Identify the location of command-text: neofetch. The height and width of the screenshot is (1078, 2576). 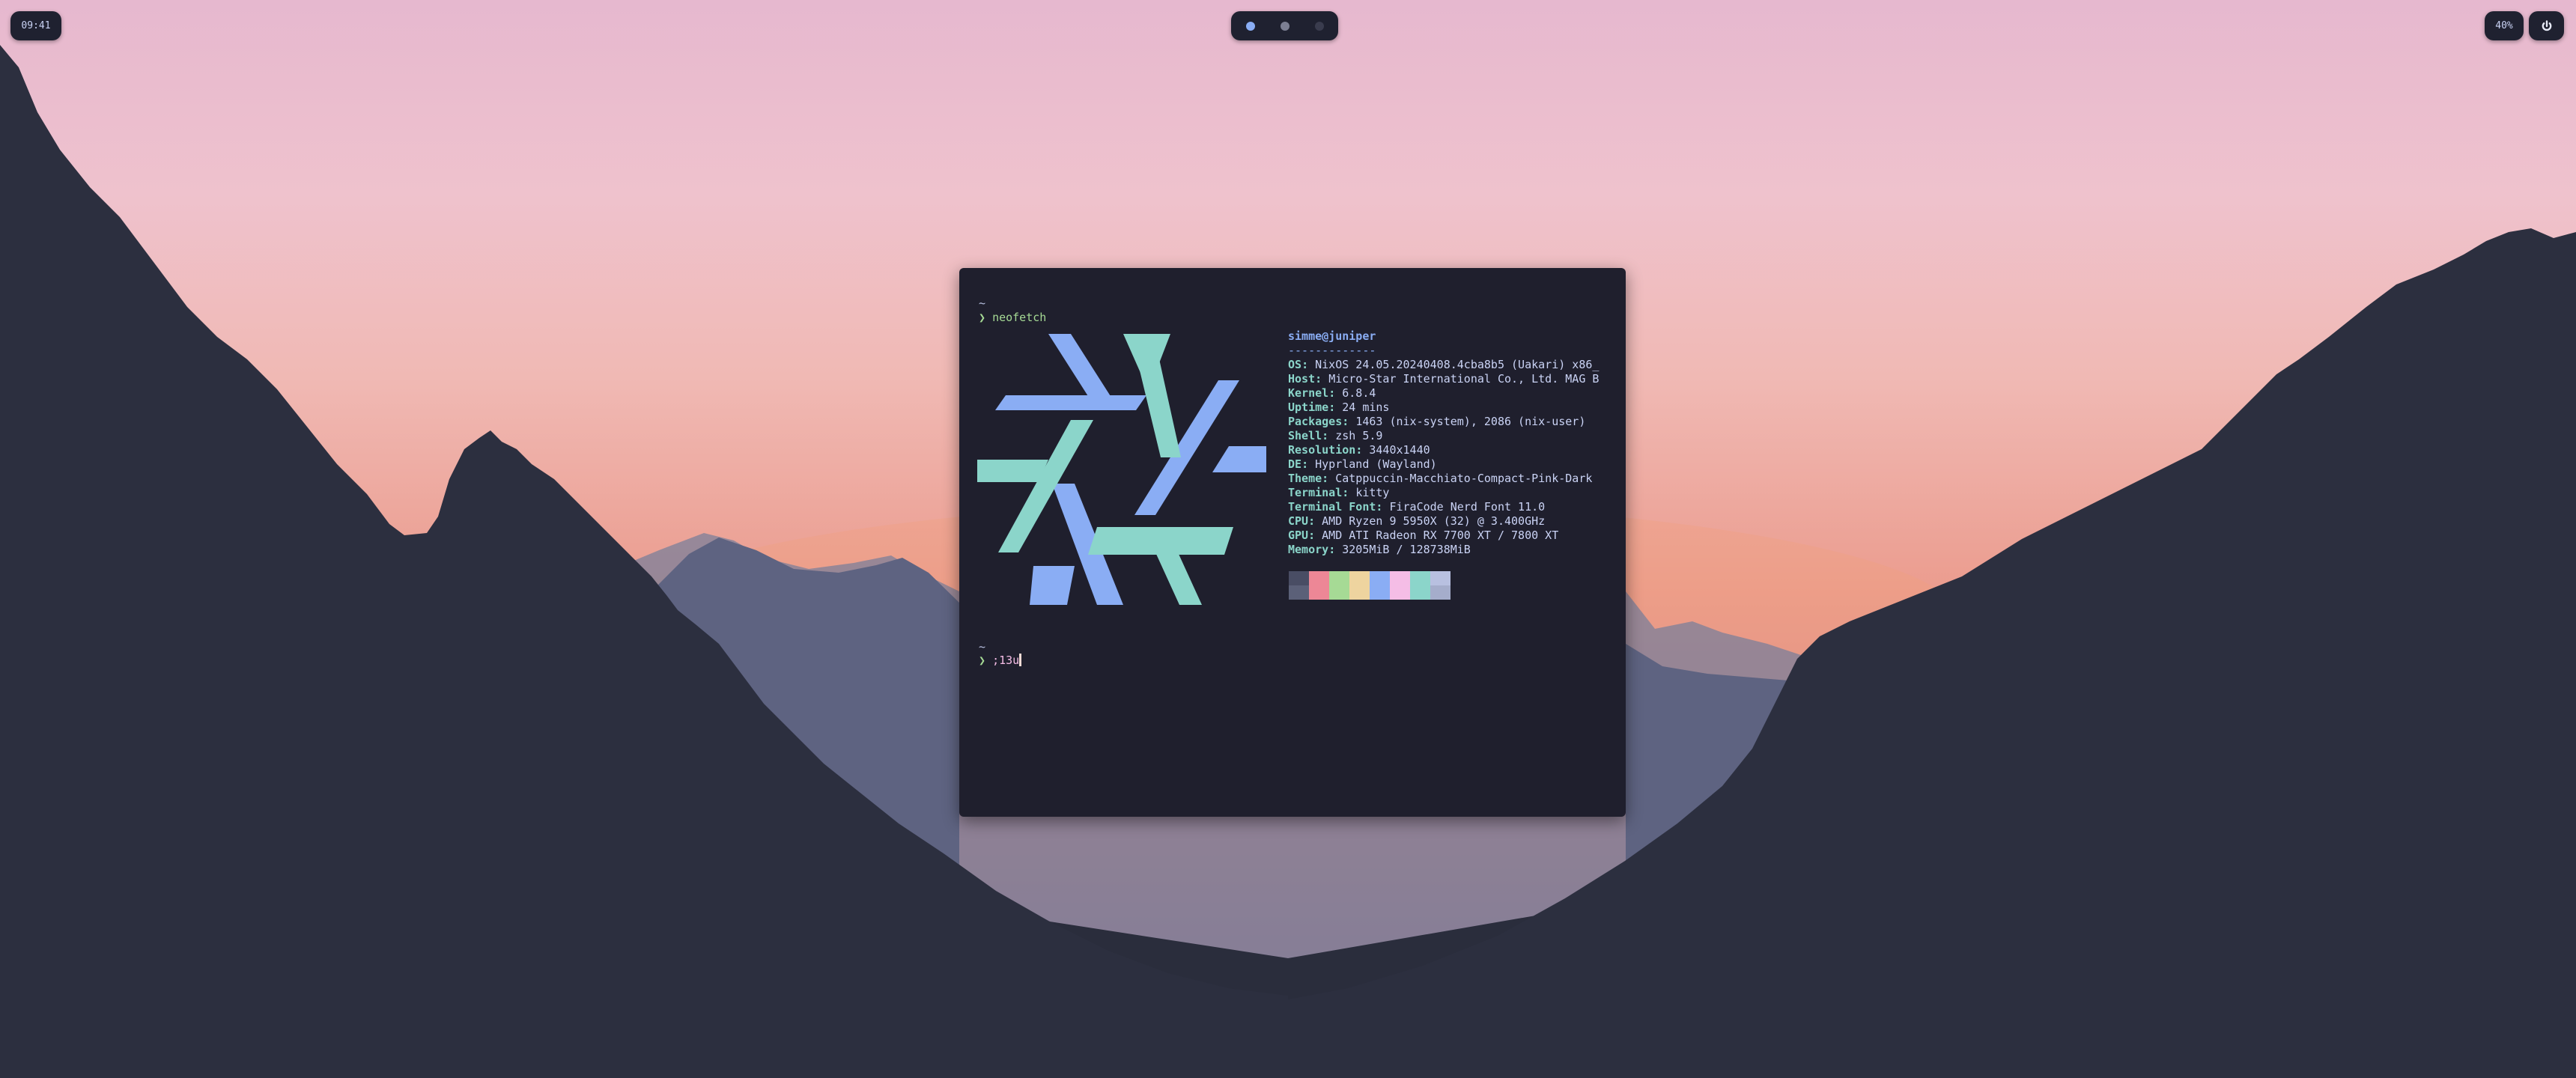
(1019, 317).